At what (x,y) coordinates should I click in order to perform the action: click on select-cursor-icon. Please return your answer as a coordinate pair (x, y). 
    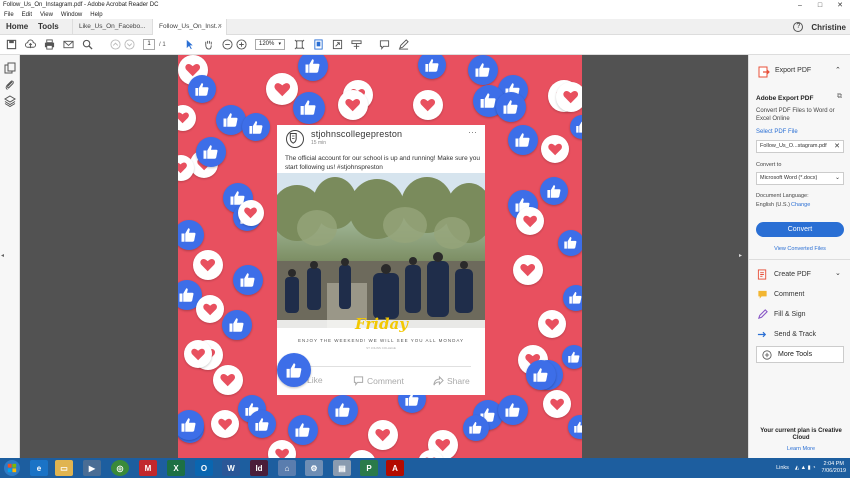
    Looking at the image, I should click on (189, 45).